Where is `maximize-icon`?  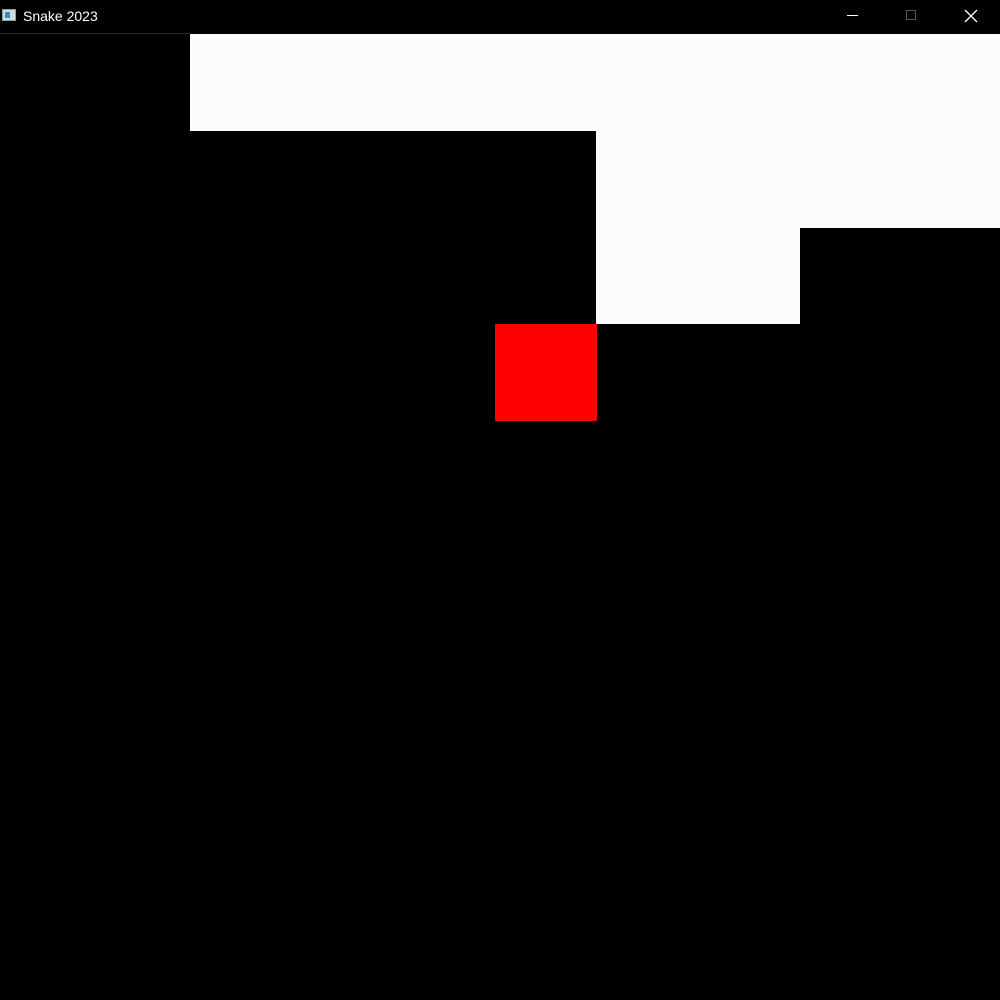
maximize-icon is located at coordinates (911, 16).